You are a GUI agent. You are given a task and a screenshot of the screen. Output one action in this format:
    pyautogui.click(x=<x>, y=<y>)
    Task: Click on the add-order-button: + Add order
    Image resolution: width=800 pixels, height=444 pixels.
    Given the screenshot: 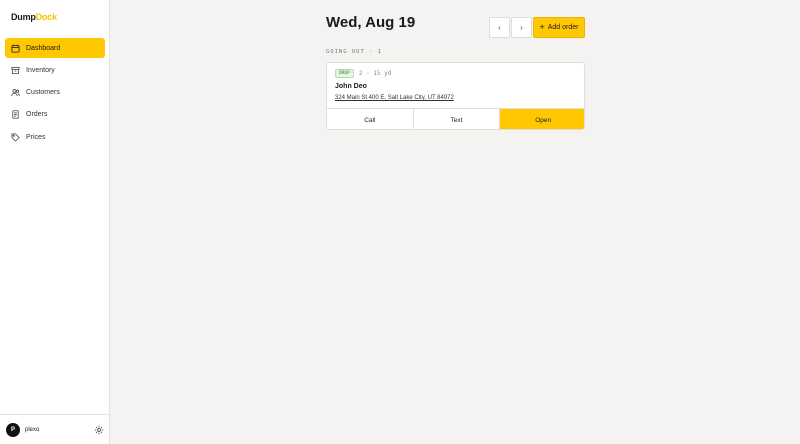 What is the action you would take?
    pyautogui.click(x=559, y=27)
    